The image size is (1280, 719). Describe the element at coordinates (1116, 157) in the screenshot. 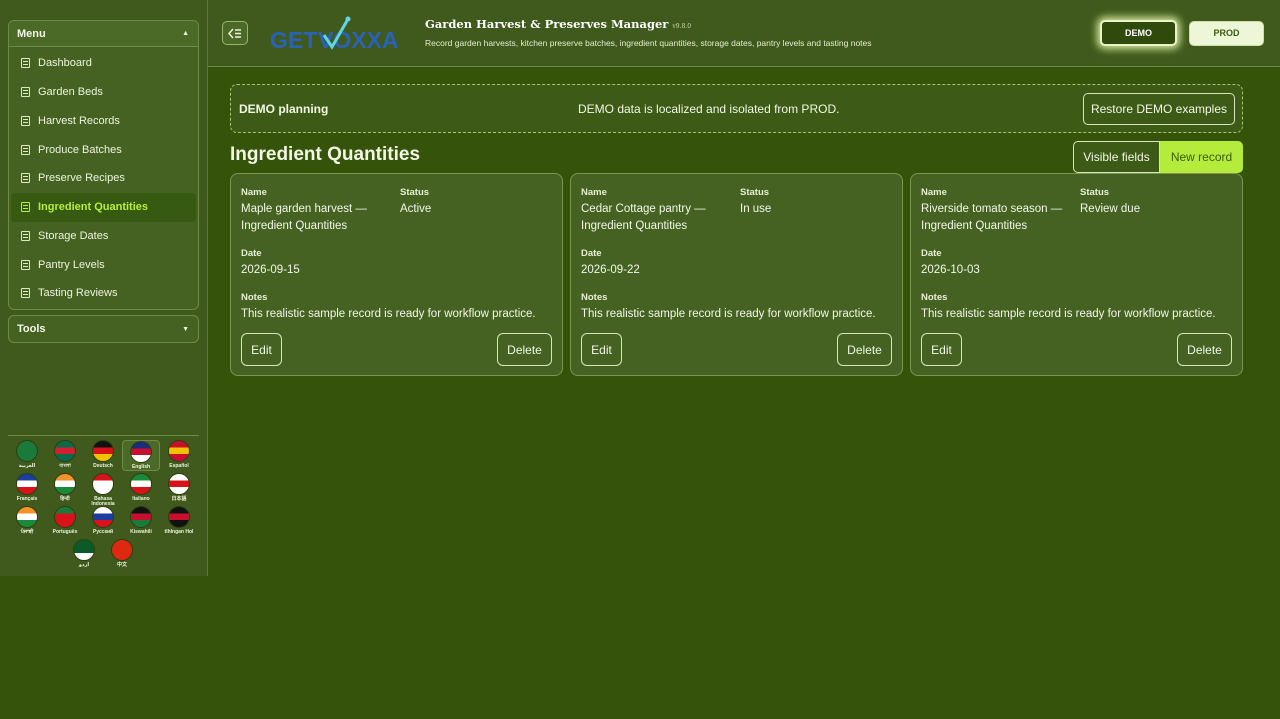

I see `visible-fields-button: Visible fields` at that location.